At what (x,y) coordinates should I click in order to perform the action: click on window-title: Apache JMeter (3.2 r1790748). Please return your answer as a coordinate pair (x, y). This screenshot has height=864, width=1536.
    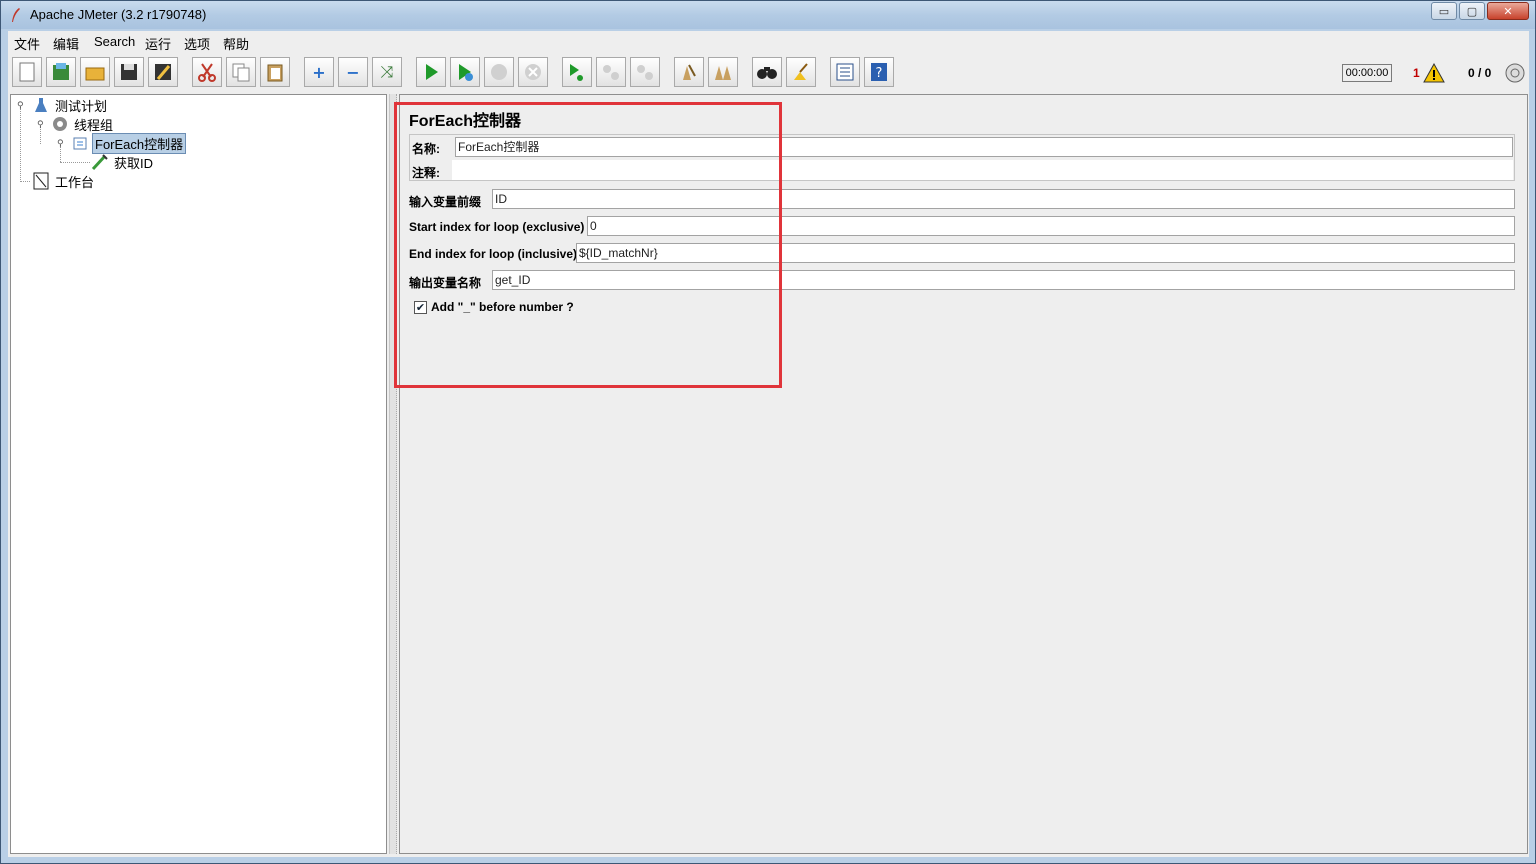
    Looking at the image, I should click on (118, 14).